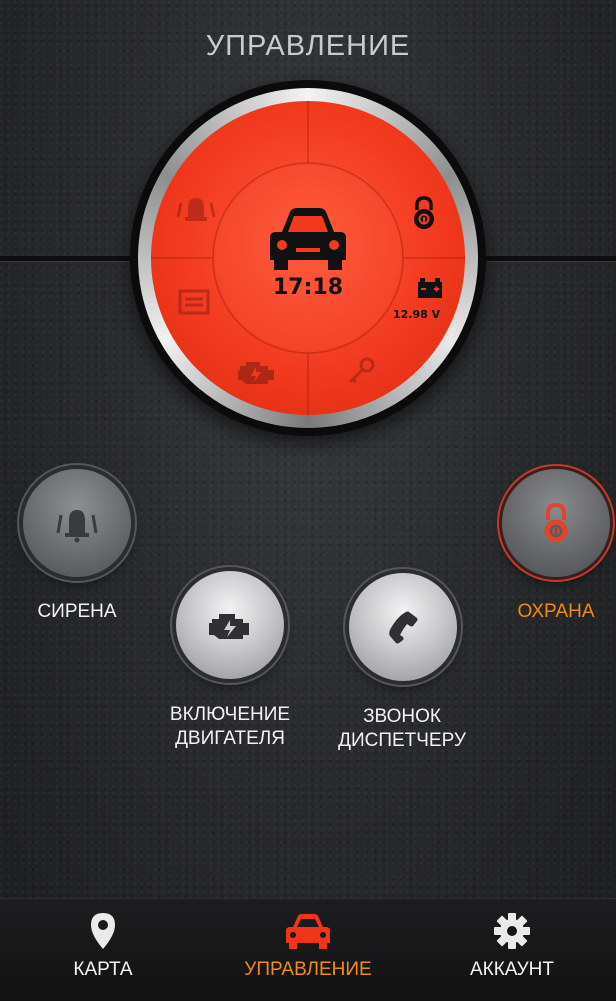 The height and width of the screenshot is (1001, 616). I want to click on engine-start-button, so click(230, 625).